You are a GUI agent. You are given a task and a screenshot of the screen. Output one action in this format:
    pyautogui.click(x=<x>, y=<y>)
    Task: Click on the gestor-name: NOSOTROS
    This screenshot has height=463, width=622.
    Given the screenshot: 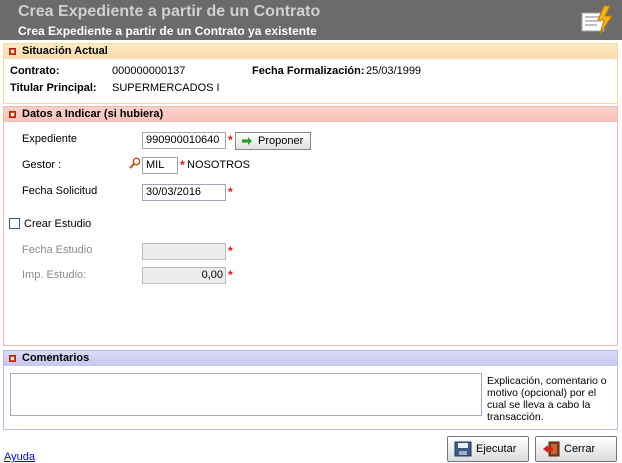 What is the action you would take?
    pyautogui.click(x=218, y=165)
    